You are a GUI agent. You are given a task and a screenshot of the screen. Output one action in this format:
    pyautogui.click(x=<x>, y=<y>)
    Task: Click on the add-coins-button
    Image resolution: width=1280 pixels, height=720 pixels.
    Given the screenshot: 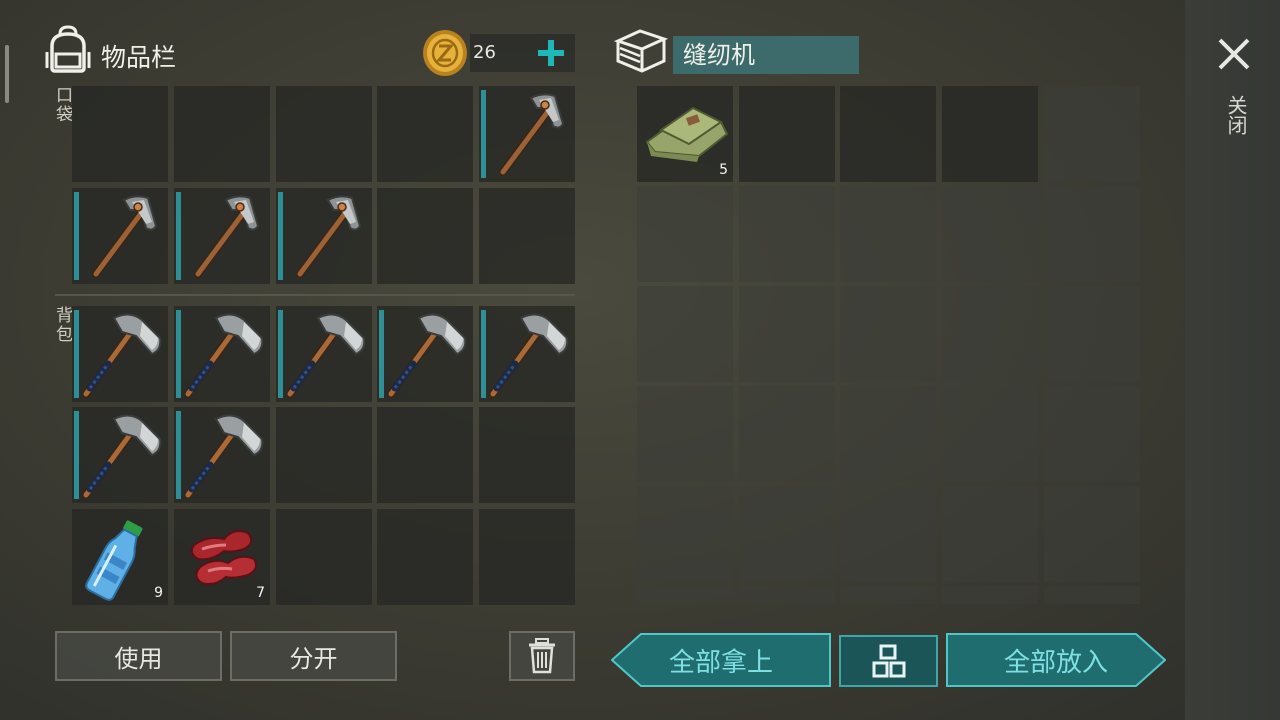 What is the action you would take?
    pyautogui.click(x=551, y=53)
    